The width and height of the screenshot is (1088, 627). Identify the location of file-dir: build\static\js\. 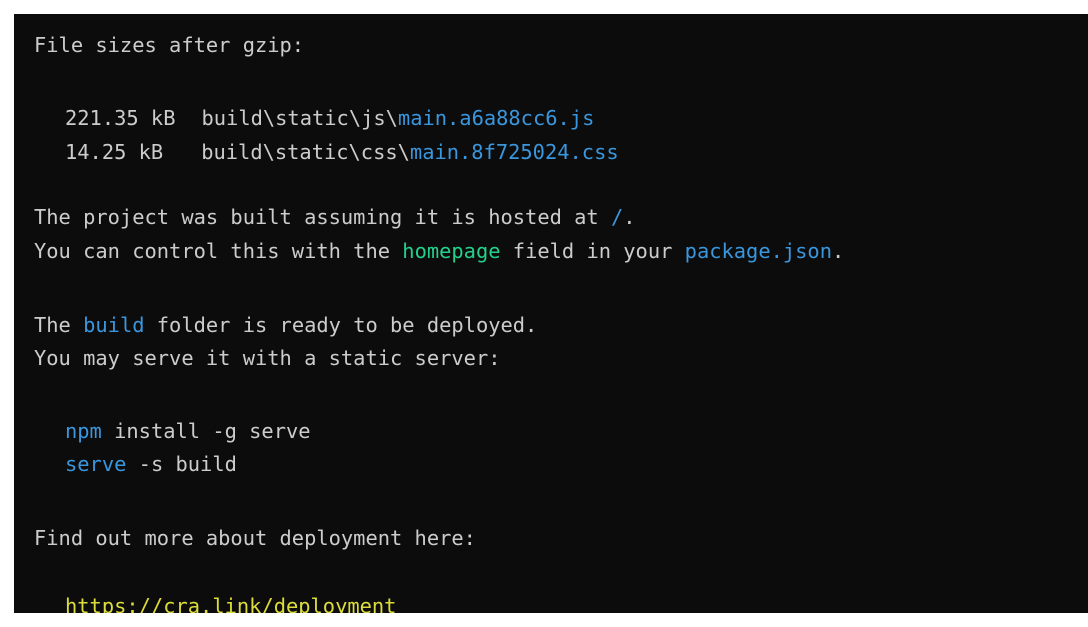
(299, 118).